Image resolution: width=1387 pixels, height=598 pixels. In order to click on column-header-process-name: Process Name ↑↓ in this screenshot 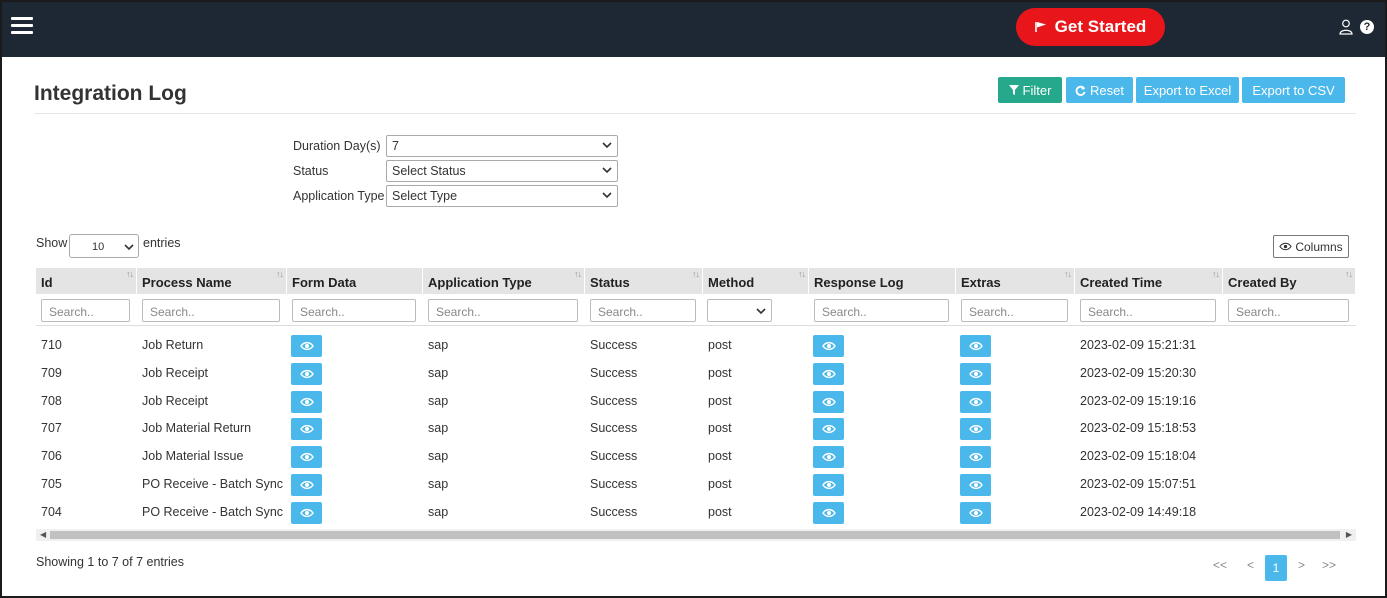, I will do `click(212, 281)`.